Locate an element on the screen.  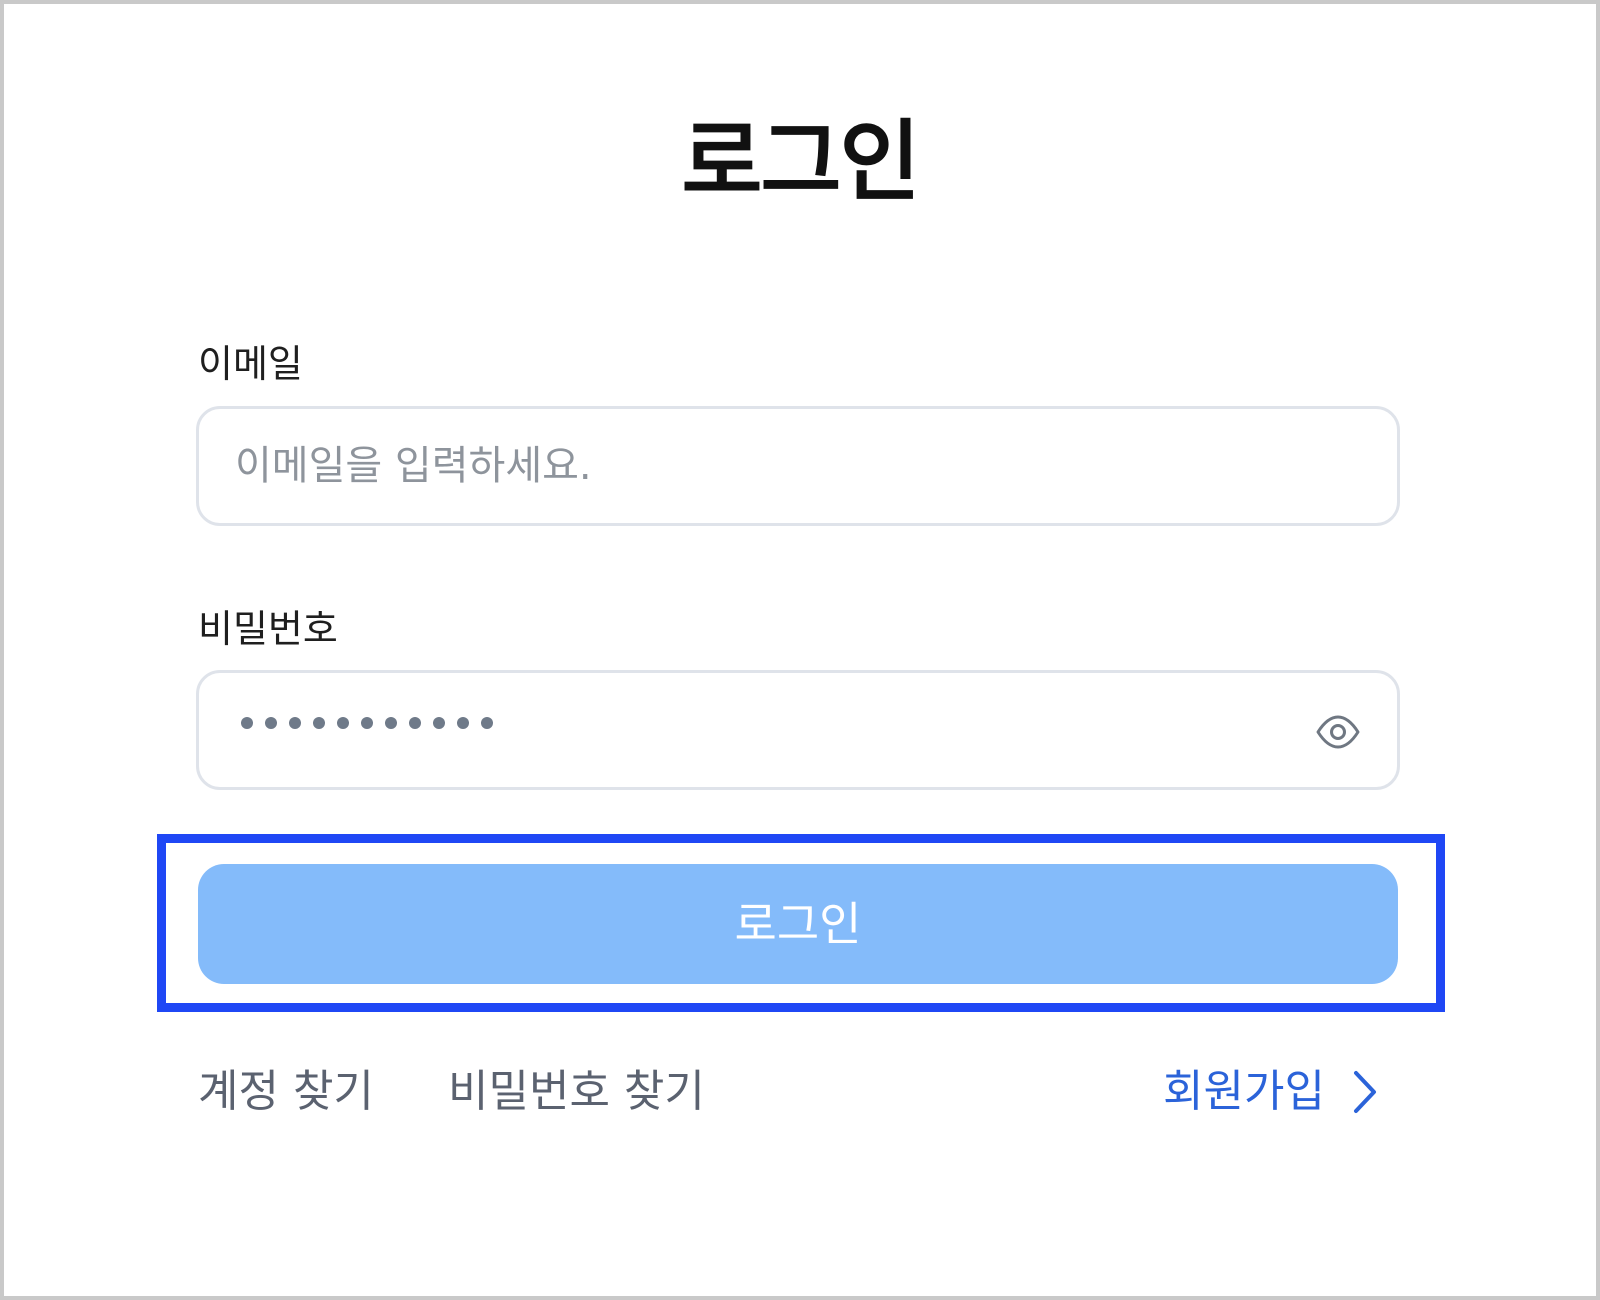
find-password-link: 비밀번호 찾기 is located at coordinates (576, 1092).